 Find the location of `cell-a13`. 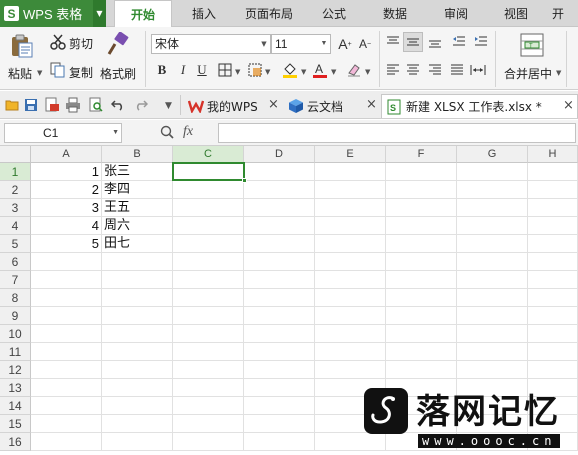

cell-a13 is located at coordinates (66, 388).